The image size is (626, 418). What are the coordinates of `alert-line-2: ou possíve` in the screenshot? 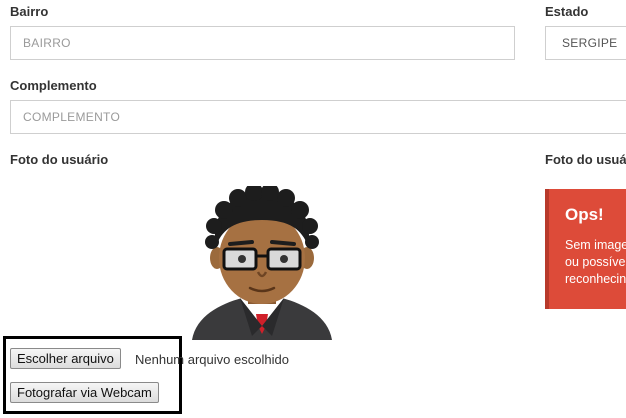 It's located at (595, 262).